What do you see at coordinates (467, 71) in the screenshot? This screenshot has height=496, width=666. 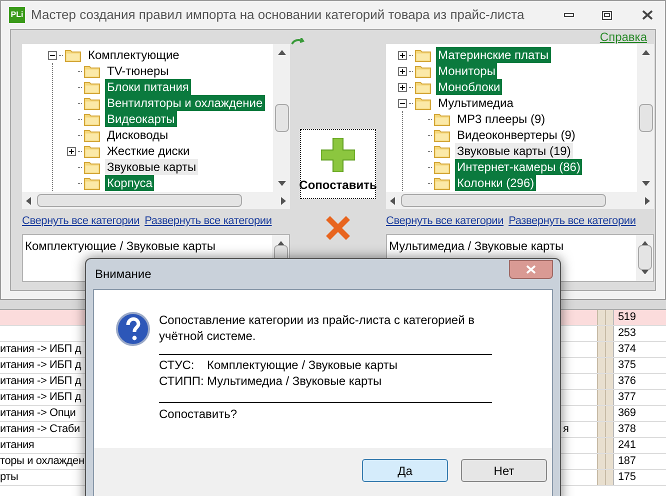 I see `tree-item: Мониторы` at bounding box center [467, 71].